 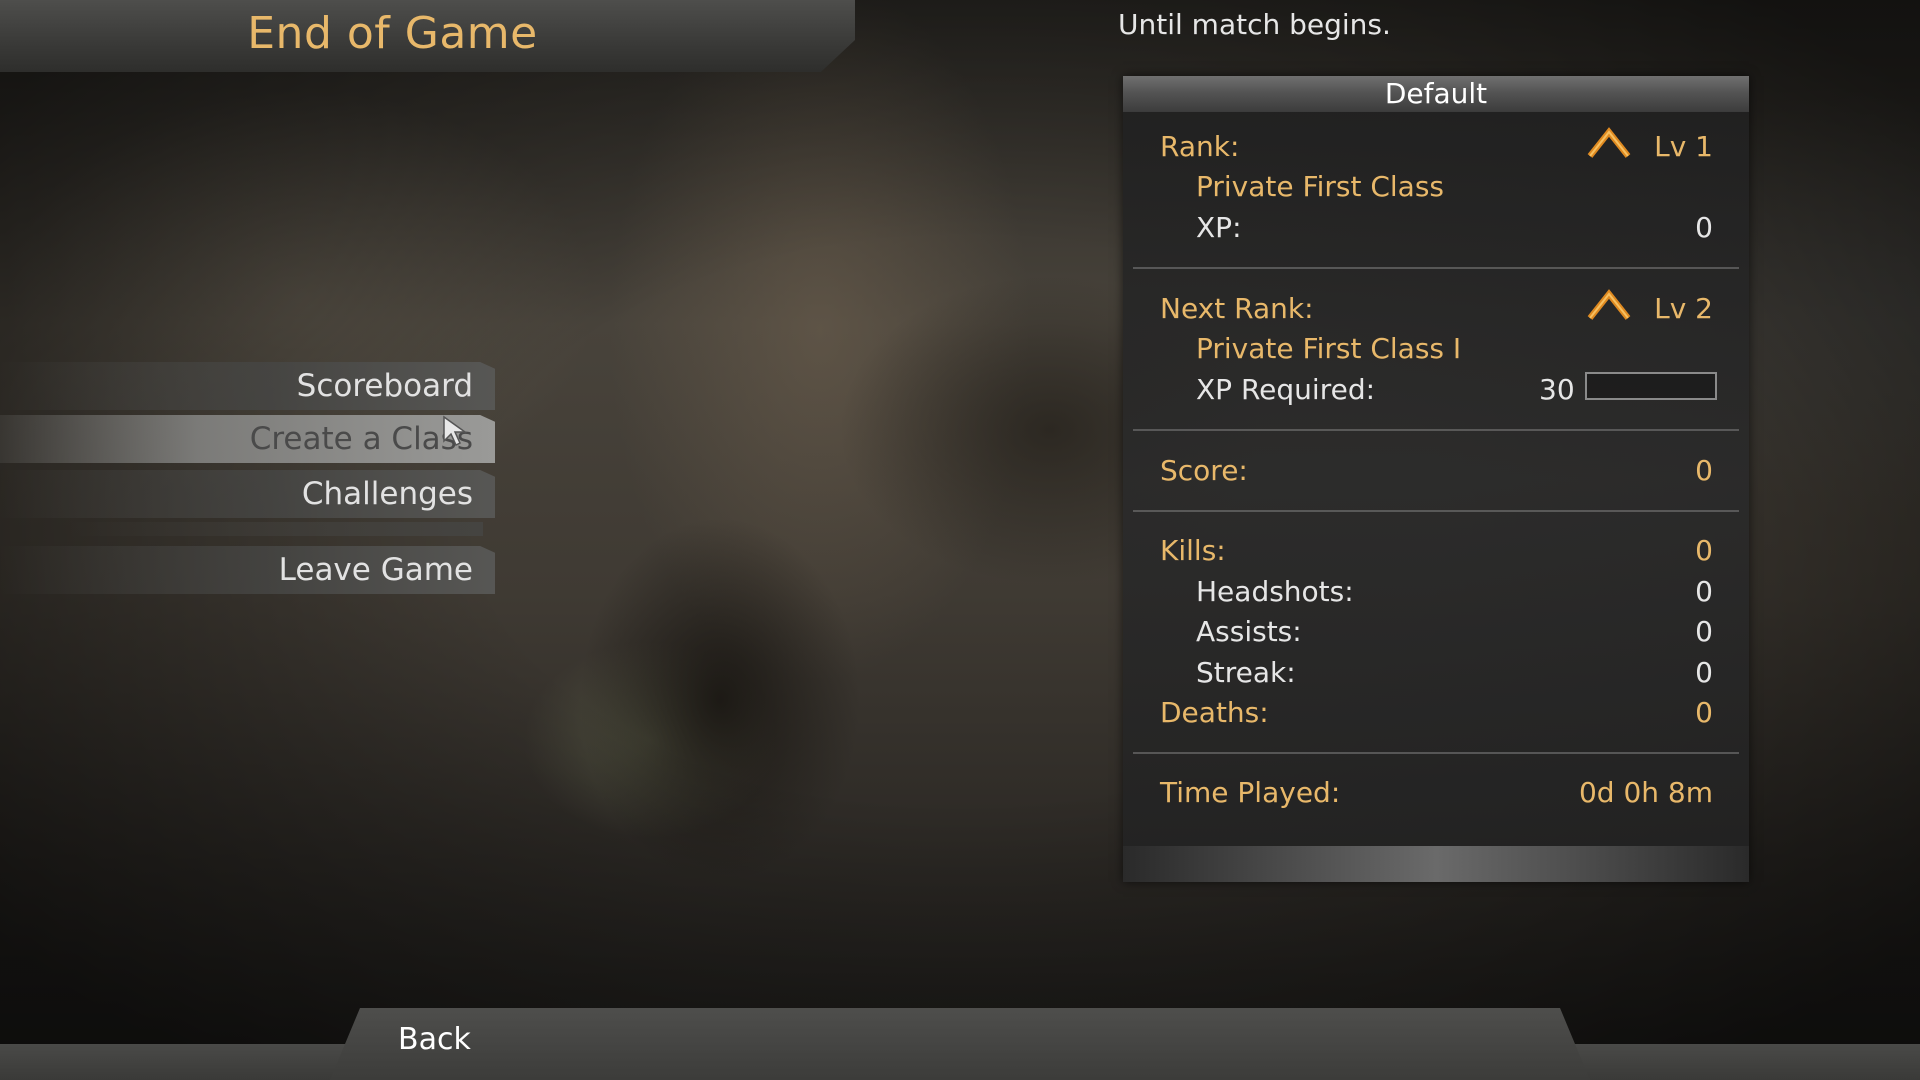 I want to click on countdown-text: Until match begins., so click(x=1254, y=24).